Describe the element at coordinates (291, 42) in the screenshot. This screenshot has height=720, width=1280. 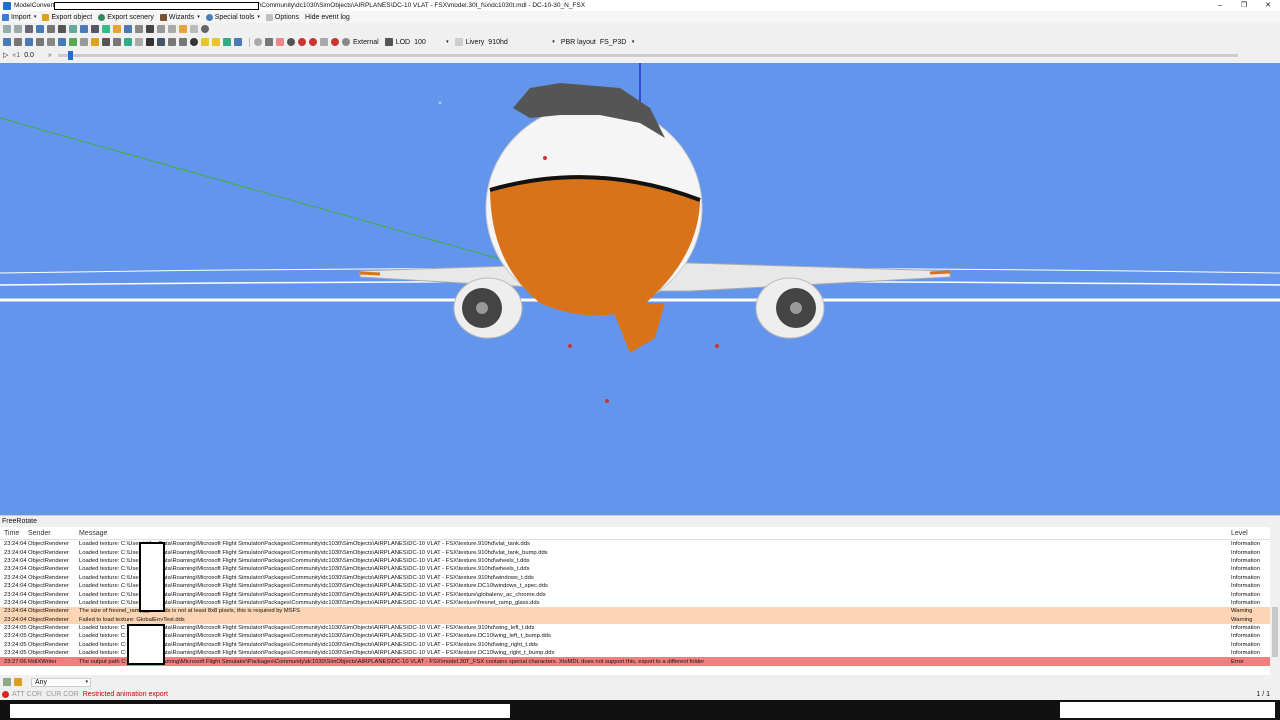
I see `disc-icon` at that location.